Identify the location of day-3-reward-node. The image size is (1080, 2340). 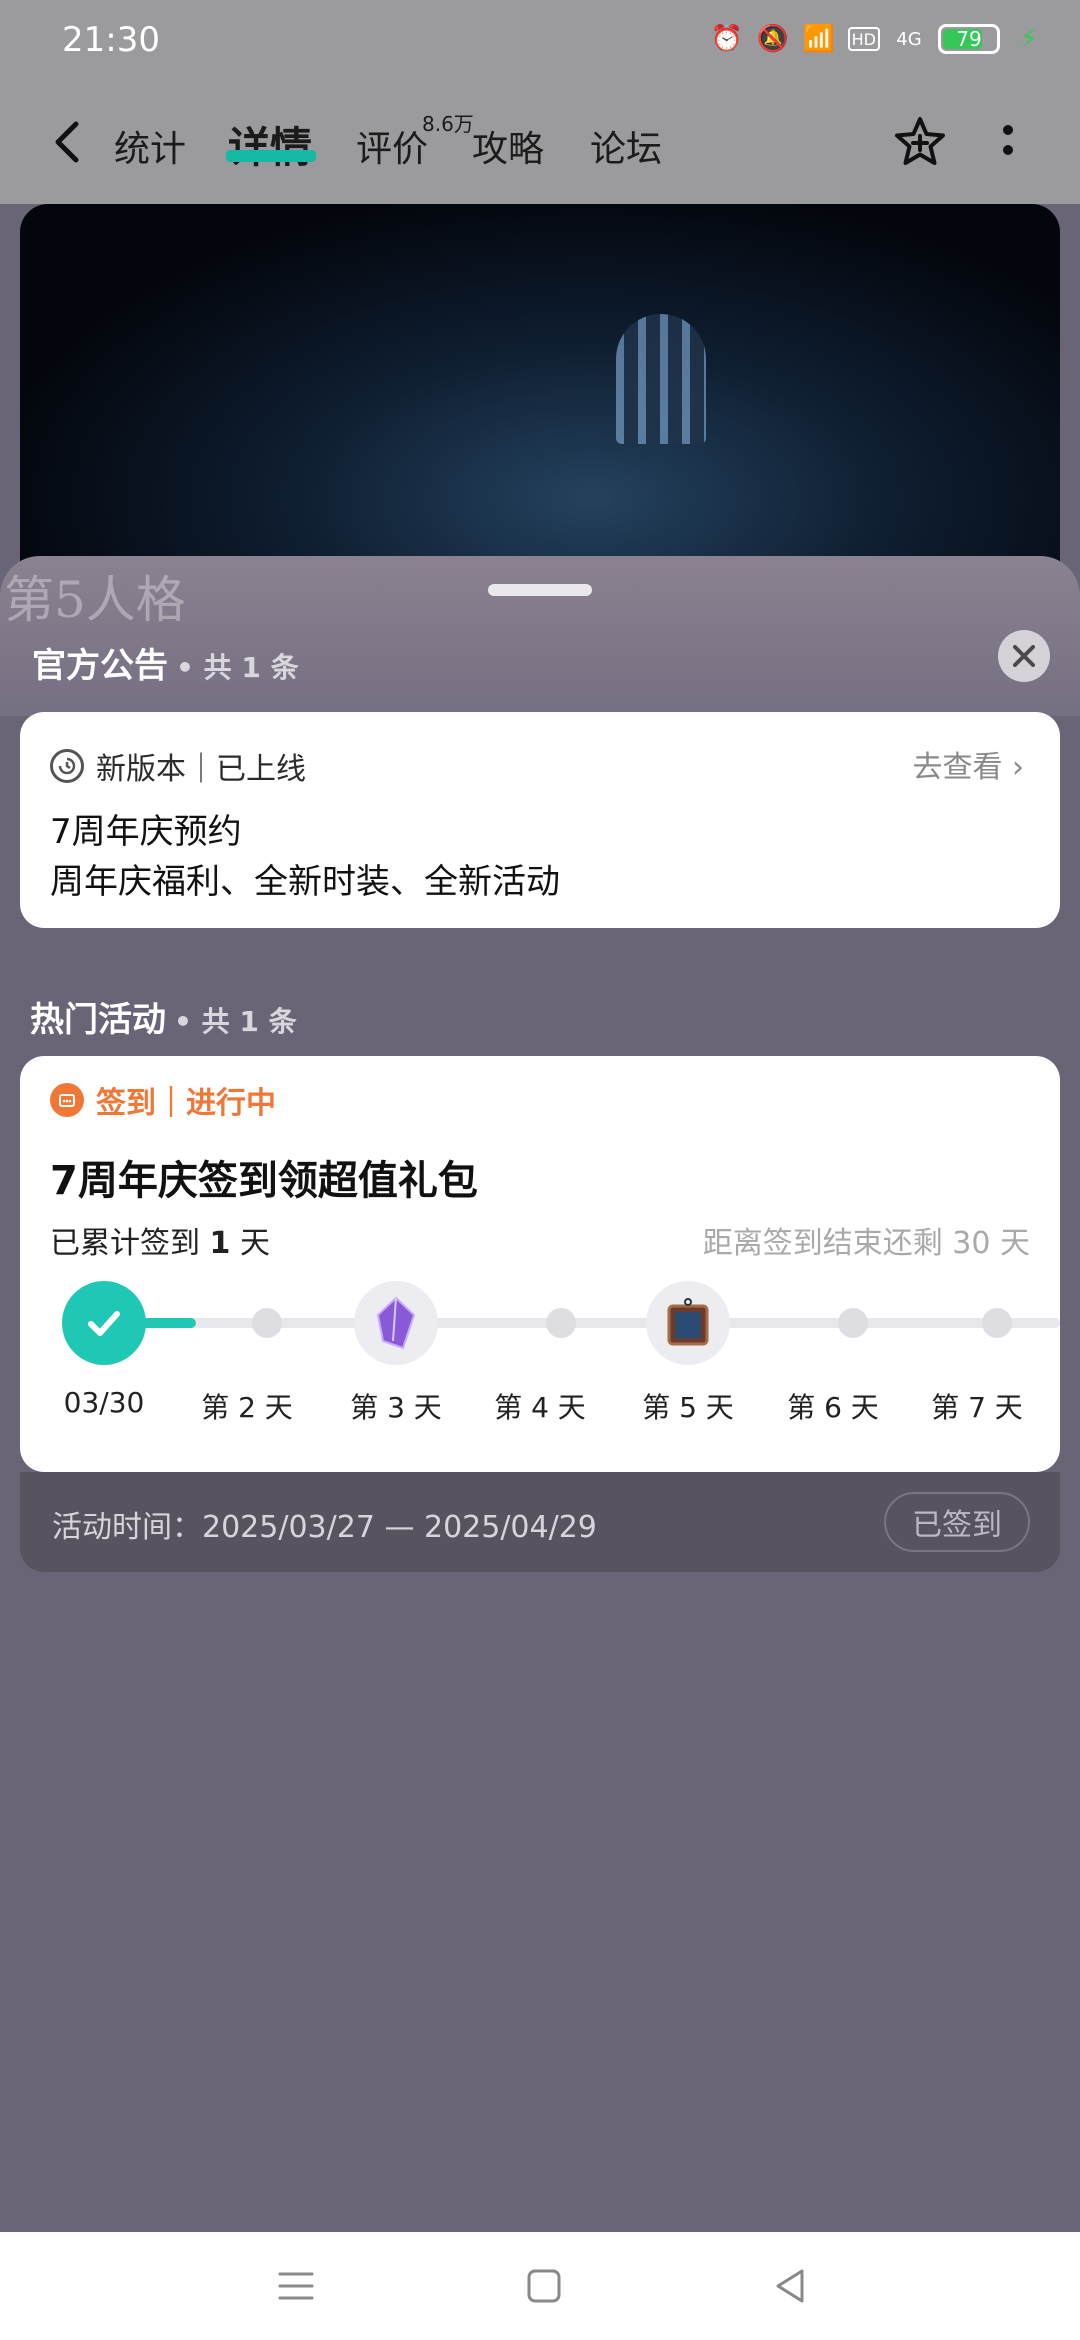
(396, 1323).